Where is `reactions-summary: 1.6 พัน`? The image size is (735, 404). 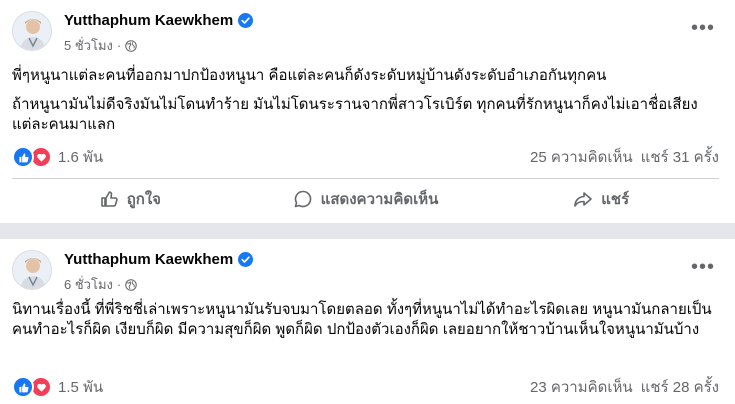
reactions-summary: 1.6 พัน is located at coordinates (57, 157).